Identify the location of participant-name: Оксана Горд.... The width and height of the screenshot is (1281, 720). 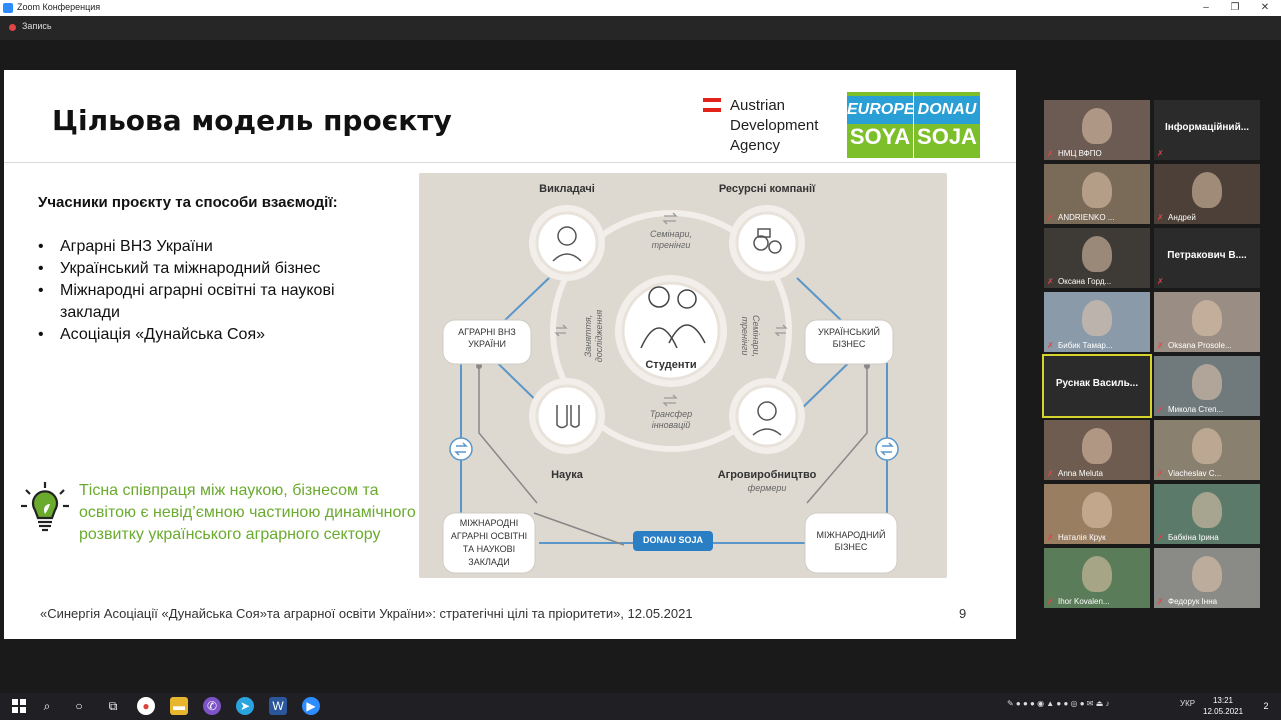
(1085, 281).